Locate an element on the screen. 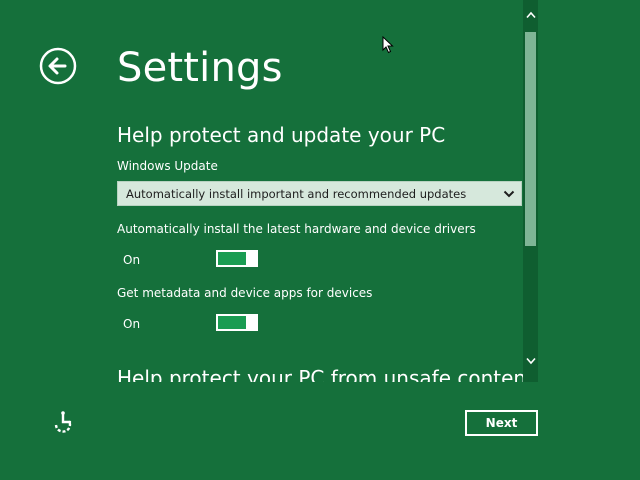 This screenshot has height=480, width=640. scroll-down-button is located at coordinates (530, 362).